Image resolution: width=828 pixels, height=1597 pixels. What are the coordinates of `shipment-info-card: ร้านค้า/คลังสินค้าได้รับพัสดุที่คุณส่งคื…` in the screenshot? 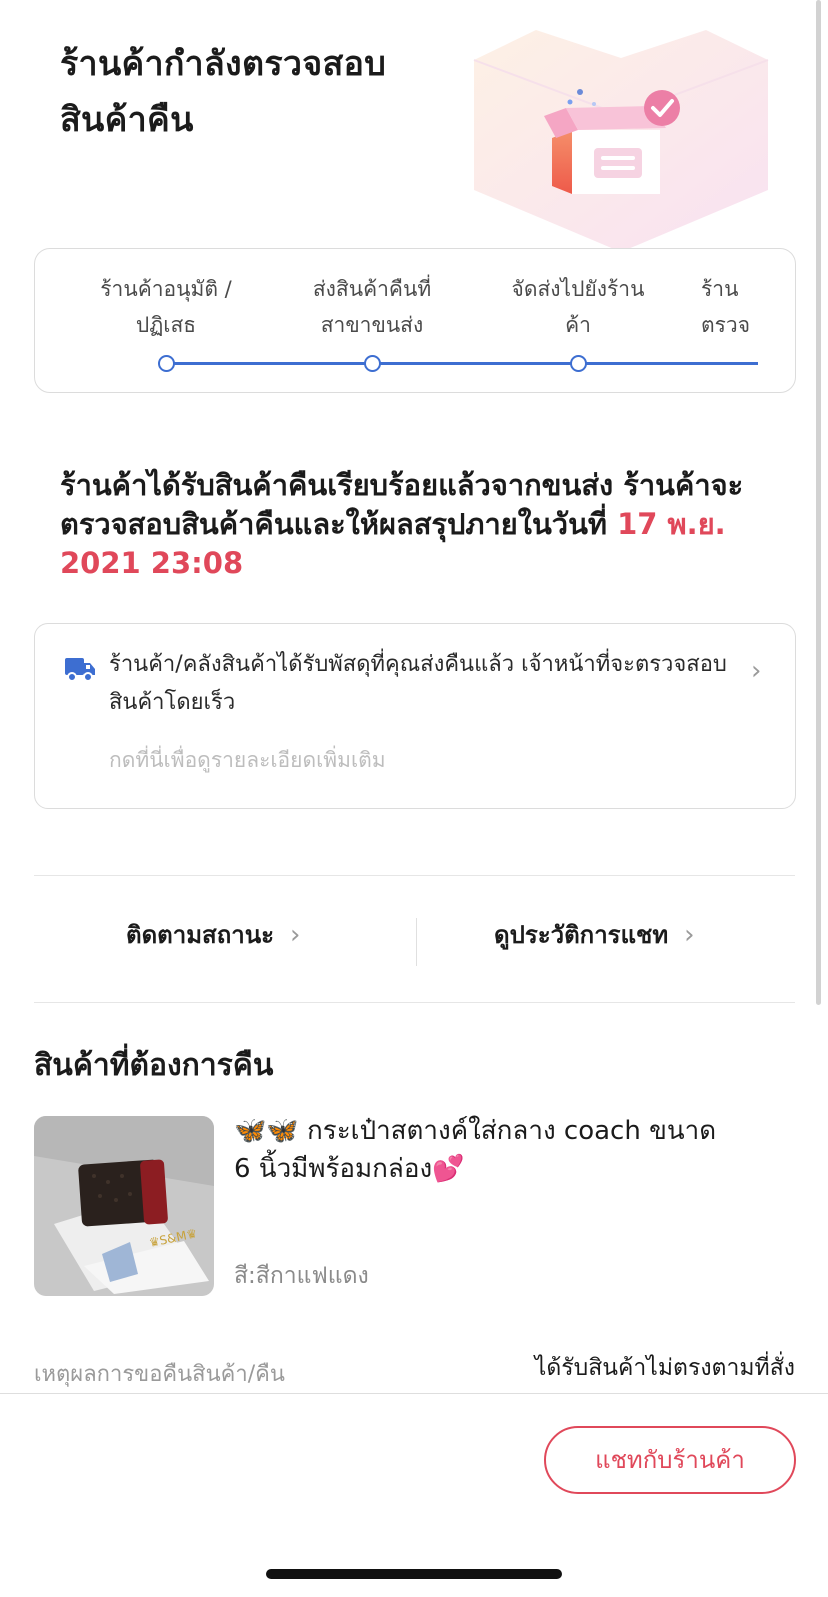 It's located at (415, 716).